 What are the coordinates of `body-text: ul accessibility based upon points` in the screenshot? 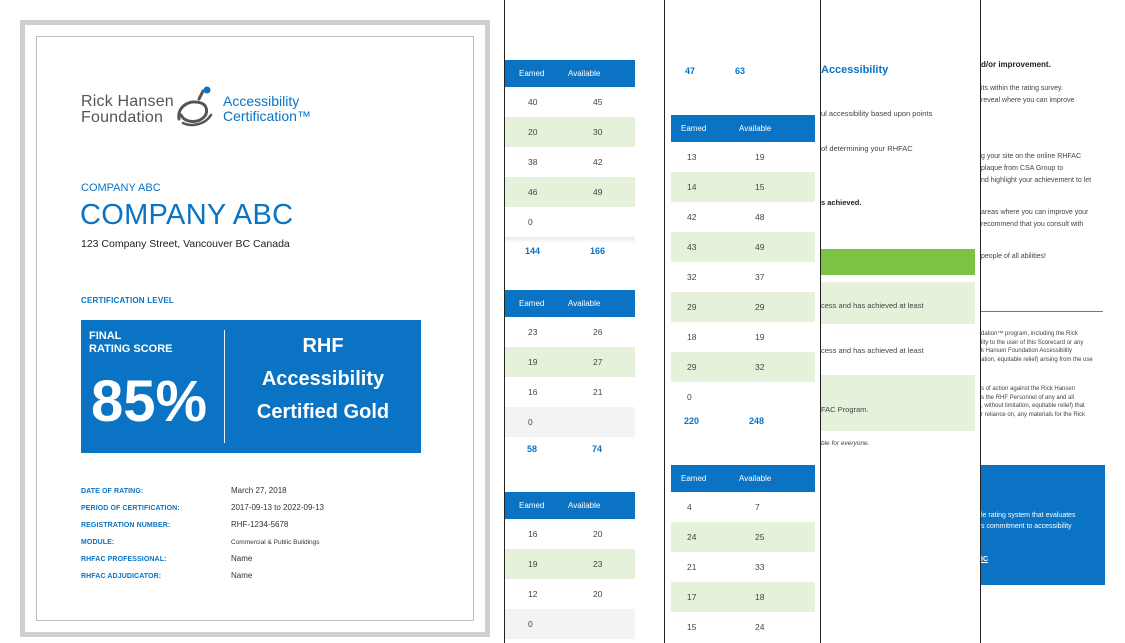 It's located at (877, 113).